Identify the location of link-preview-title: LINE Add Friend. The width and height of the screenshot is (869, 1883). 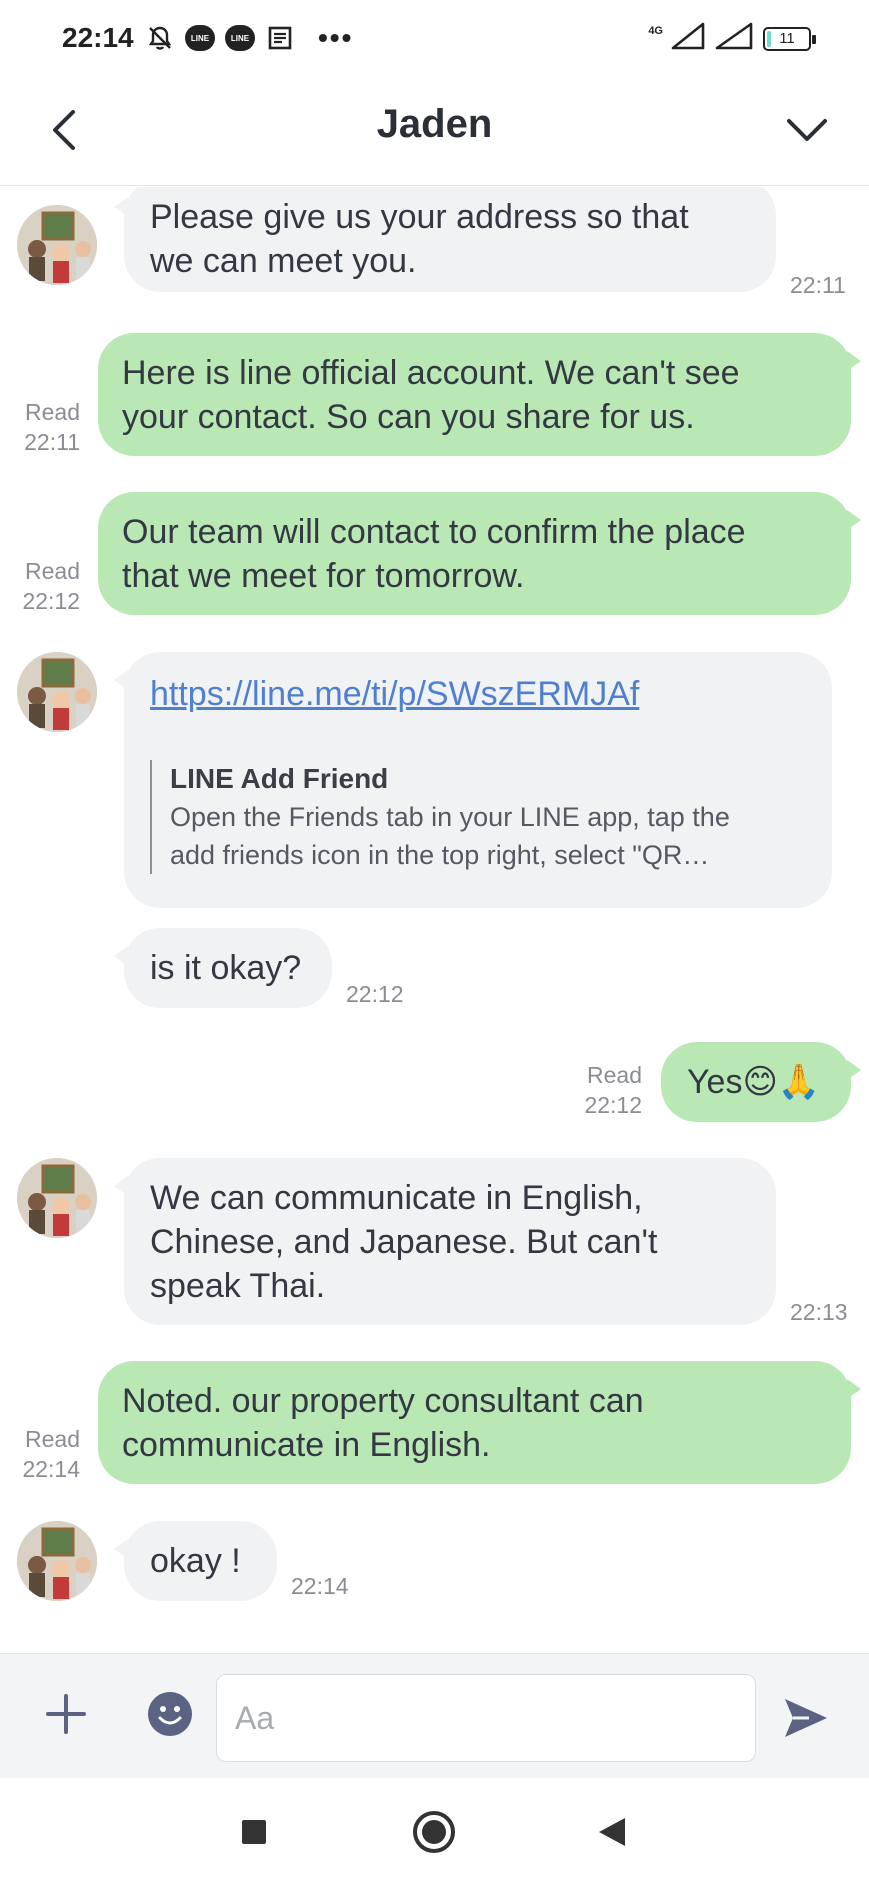
(279, 778).